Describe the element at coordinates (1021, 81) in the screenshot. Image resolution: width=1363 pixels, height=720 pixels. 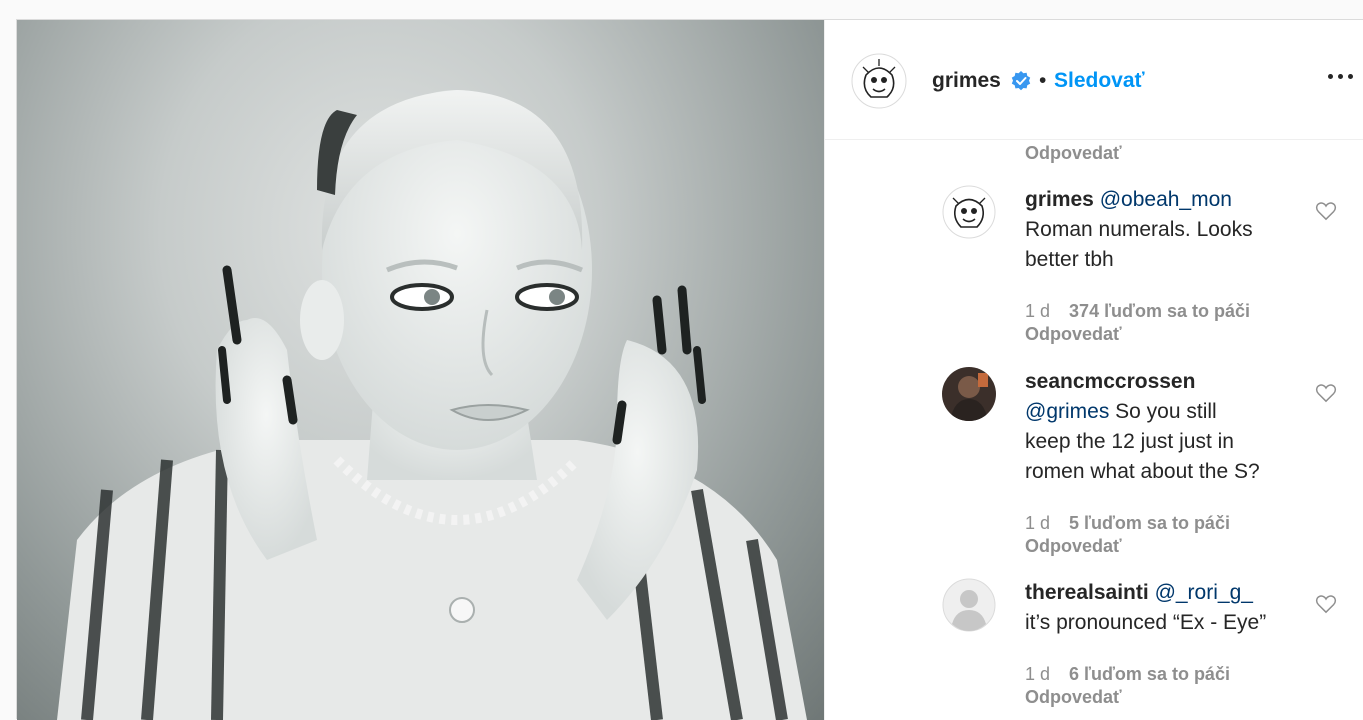
I see `verified-badge-icon` at that location.